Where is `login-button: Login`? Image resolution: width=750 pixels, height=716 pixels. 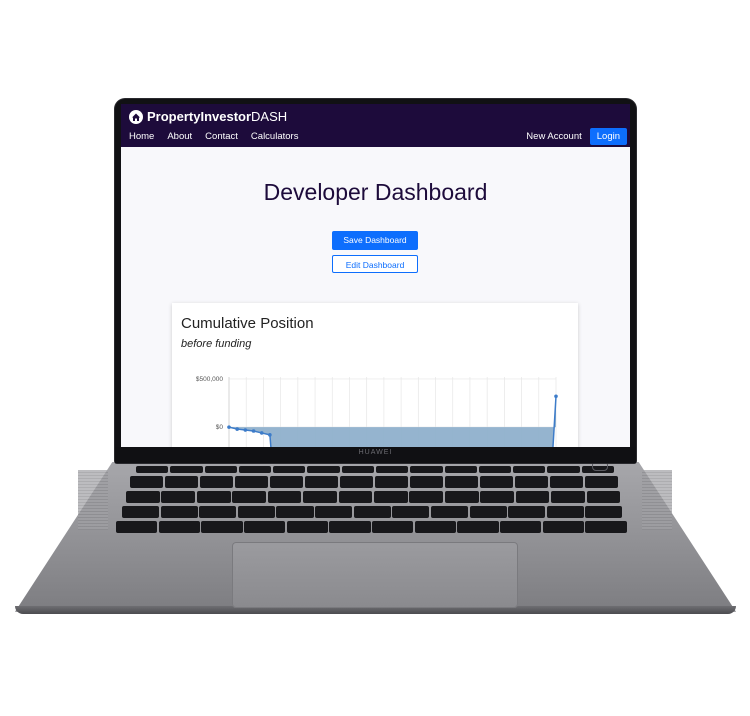 login-button: Login is located at coordinates (608, 136).